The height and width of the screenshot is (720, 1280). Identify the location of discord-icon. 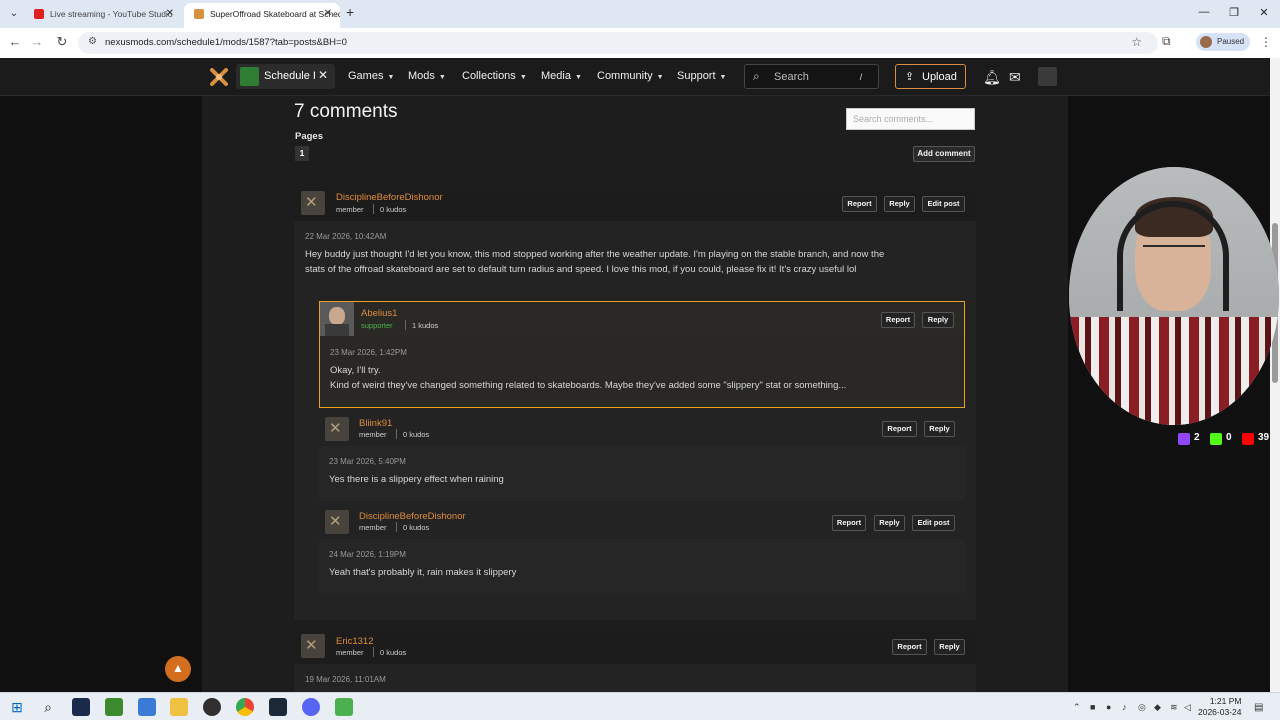
(311, 707).